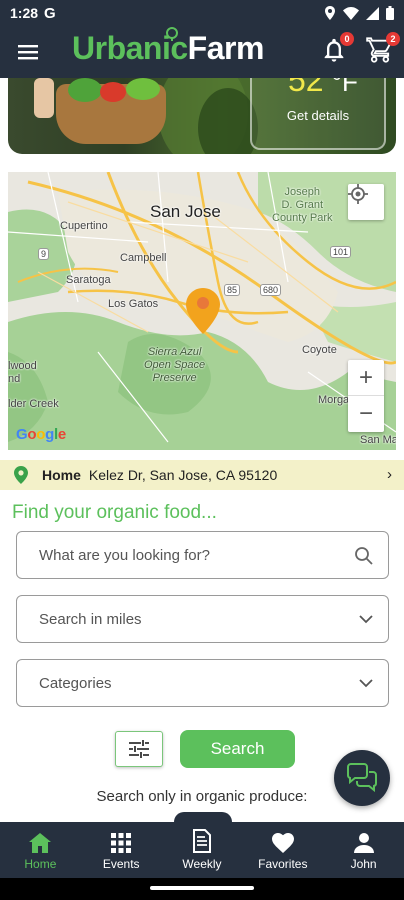 This screenshot has height=900, width=404. Describe the element at coordinates (232, 290) in the screenshot. I see `map-label-highway-85: 85` at that location.